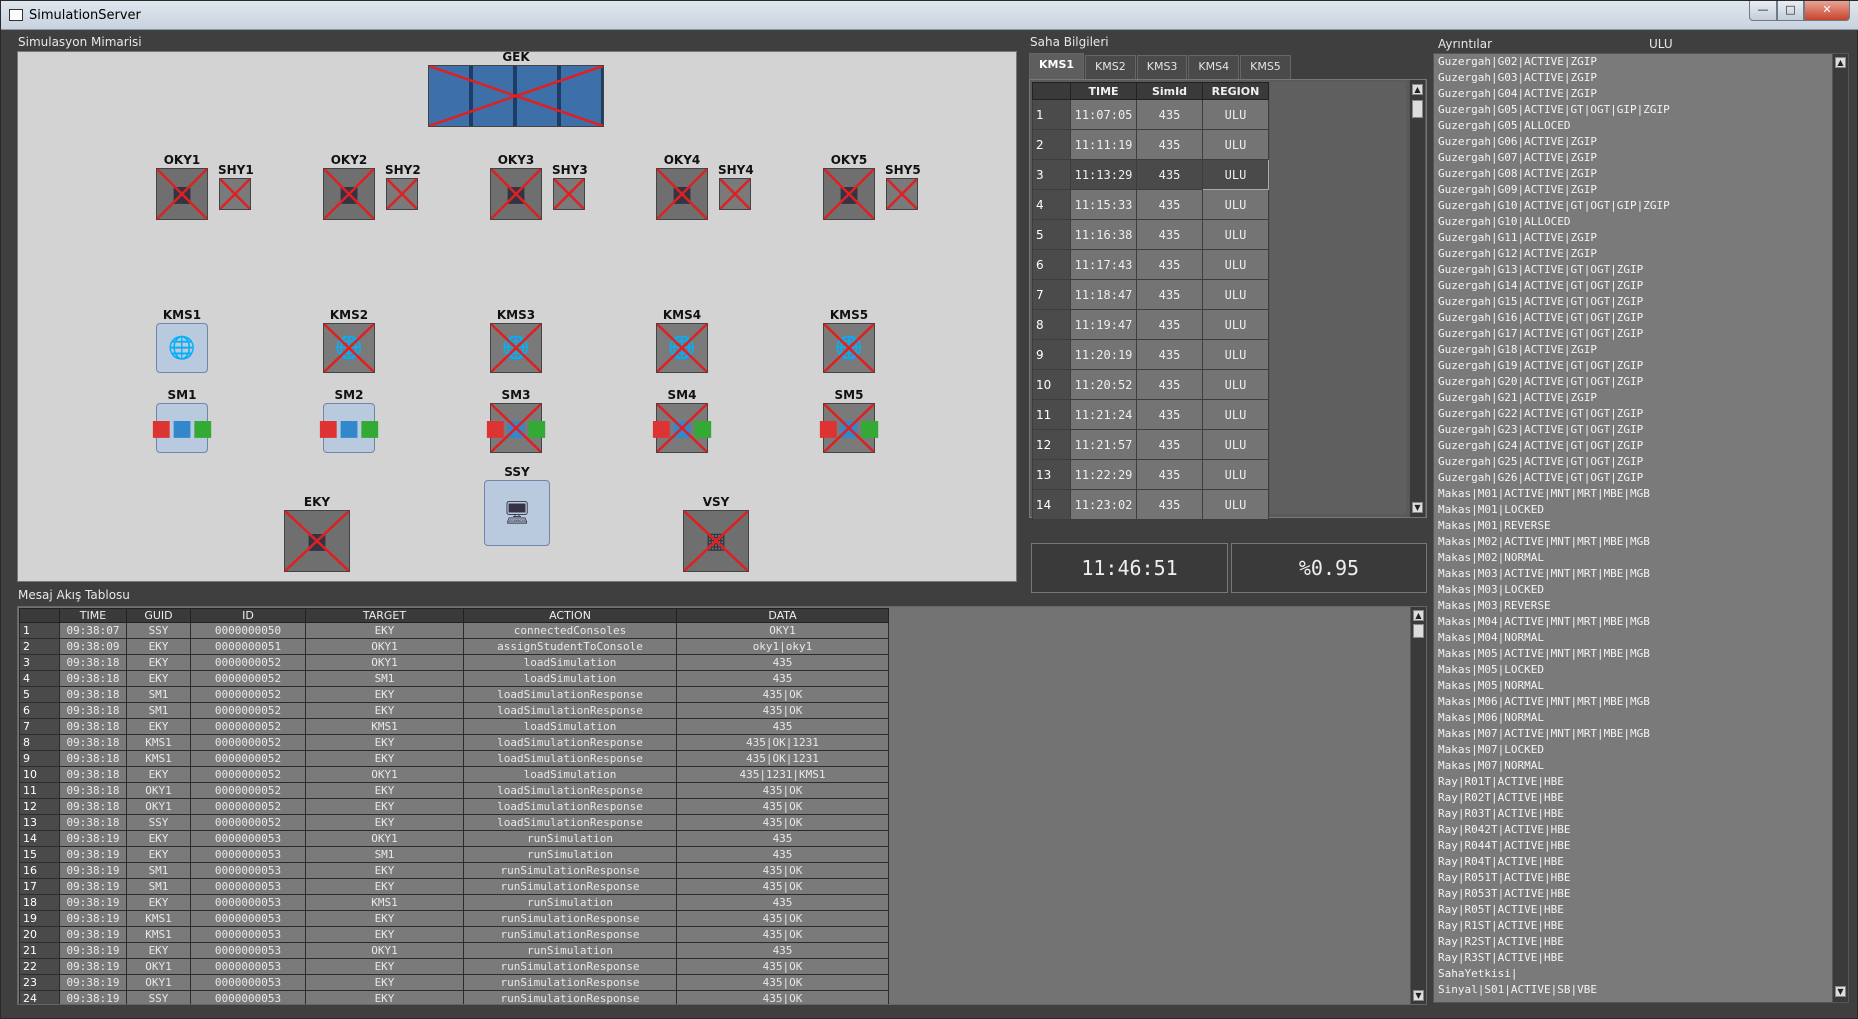 Image resolution: width=1858 pixels, height=1019 pixels. What do you see at coordinates (1641, 830) in the screenshot?
I see `list-item: Ray|R042T|ACTIVE|HBE` at bounding box center [1641, 830].